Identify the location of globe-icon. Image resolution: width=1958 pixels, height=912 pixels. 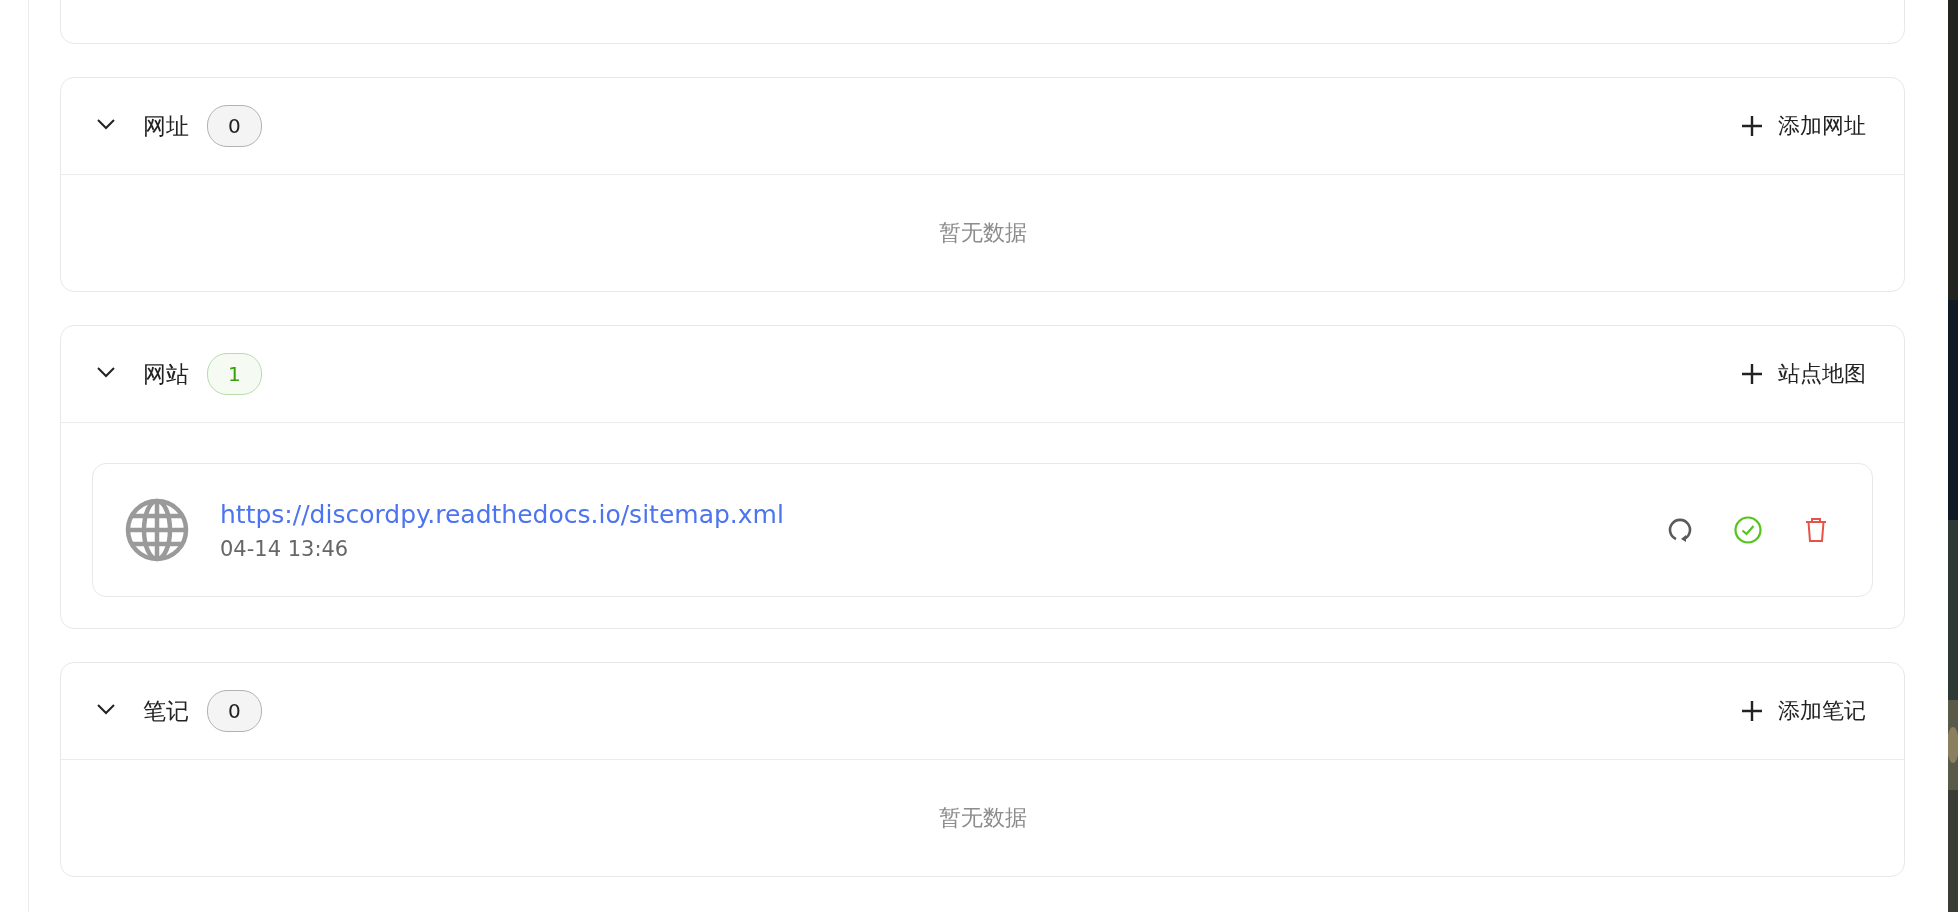
(157, 530).